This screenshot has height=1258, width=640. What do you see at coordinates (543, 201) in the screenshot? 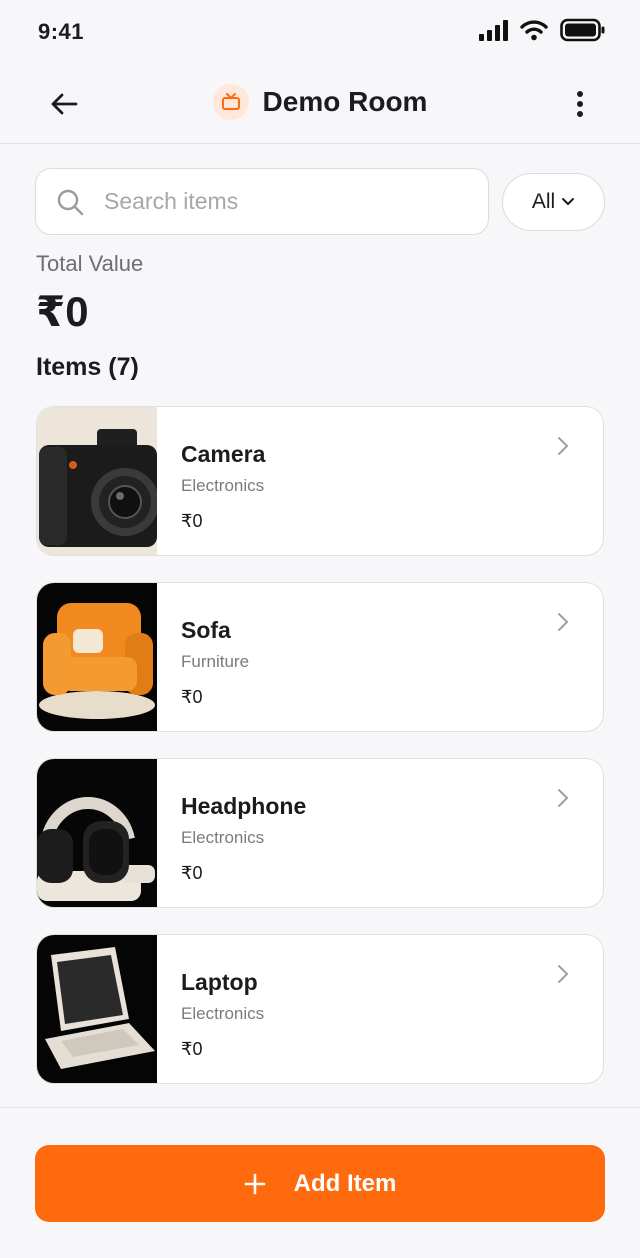
I see `filter-selected-label: All` at bounding box center [543, 201].